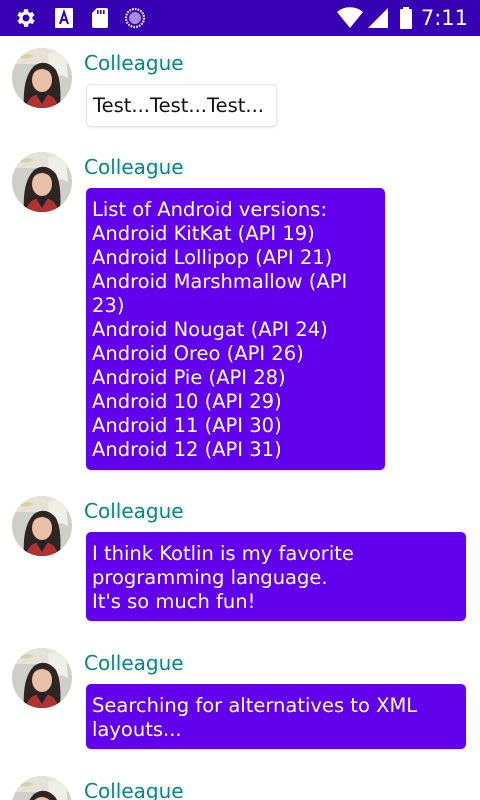 Image resolution: width=480 pixels, height=800 pixels. Describe the element at coordinates (378, 18) in the screenshot. I see `cellular-signal-icon` at that location.